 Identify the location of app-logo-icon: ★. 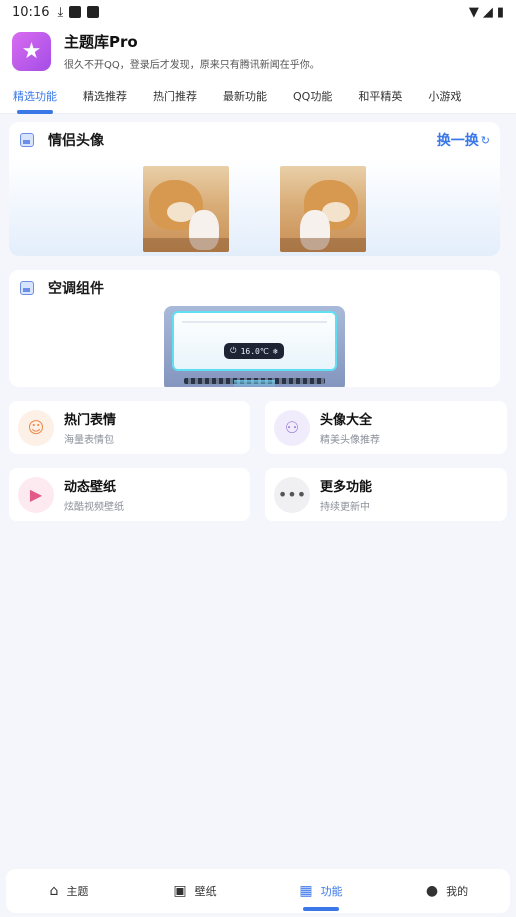
(31, 51).